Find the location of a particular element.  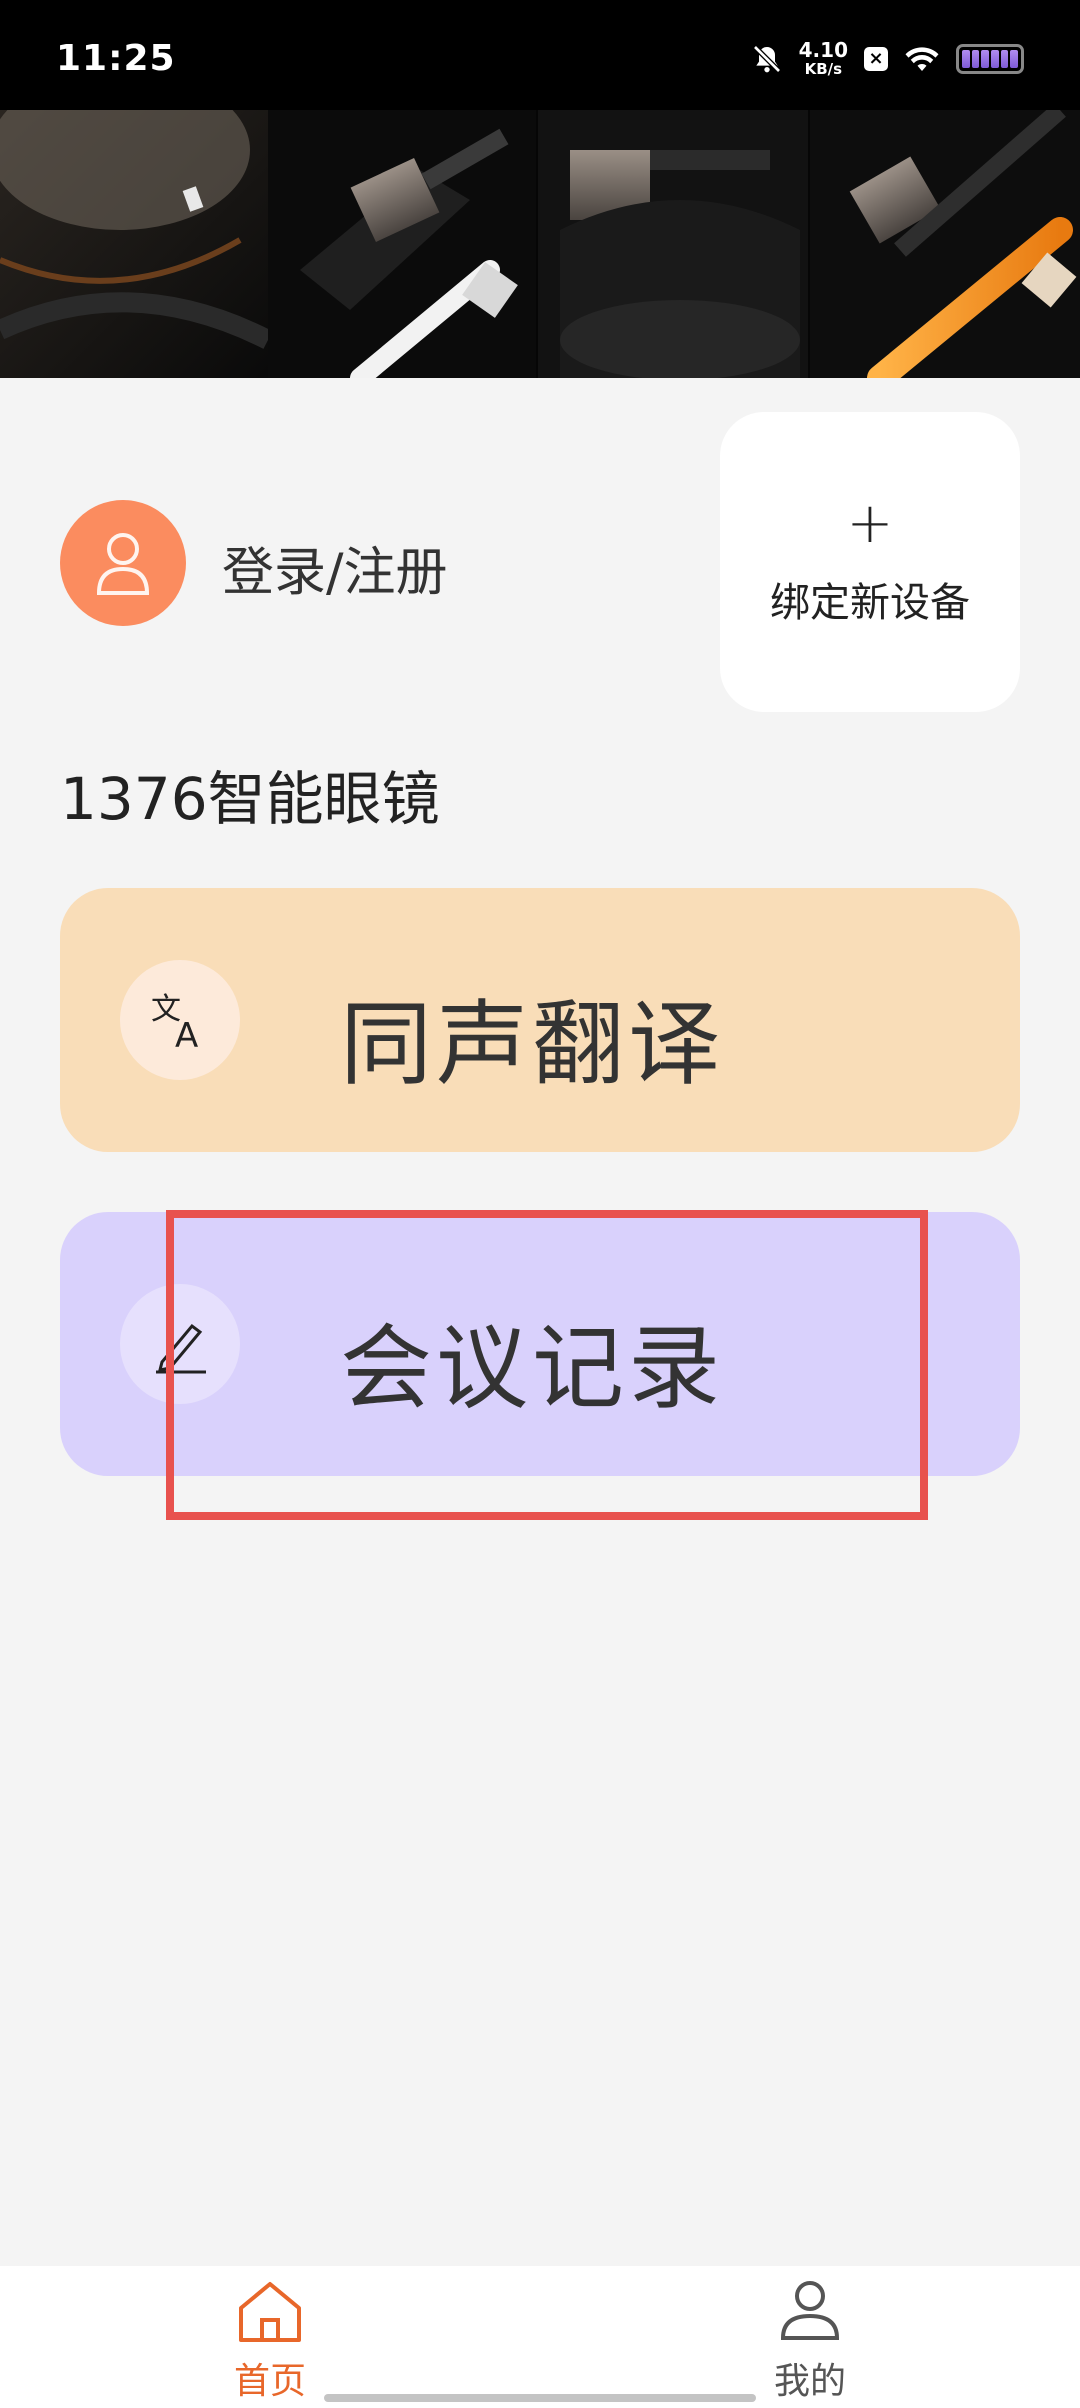

user-icon is located at coordinates (123, 564).